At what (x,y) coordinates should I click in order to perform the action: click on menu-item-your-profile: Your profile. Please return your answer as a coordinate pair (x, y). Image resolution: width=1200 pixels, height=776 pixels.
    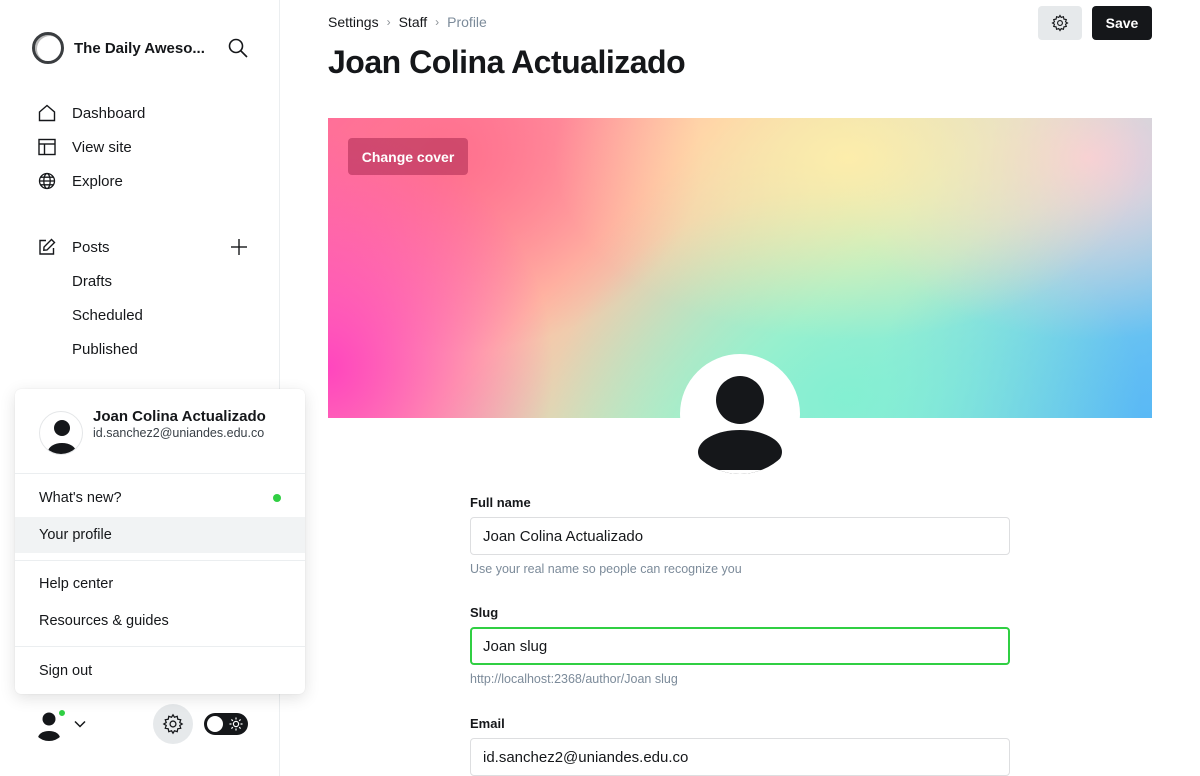
    Looking at the image, I should click on (160, 535).